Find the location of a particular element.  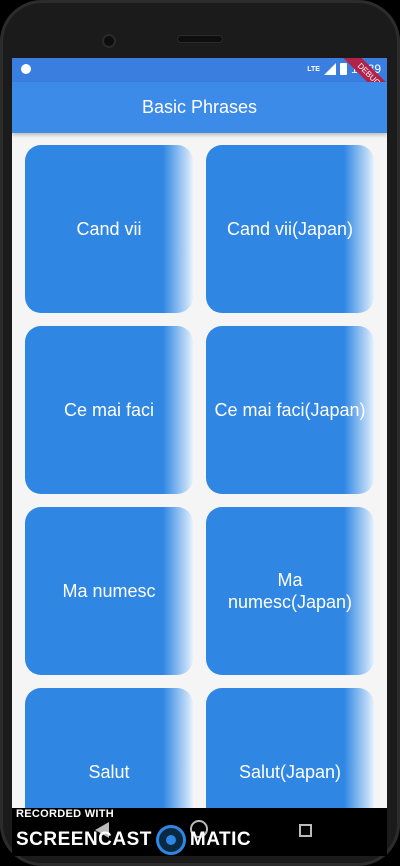

page-title: Basic Phrases is located at coordinates (199, 107).